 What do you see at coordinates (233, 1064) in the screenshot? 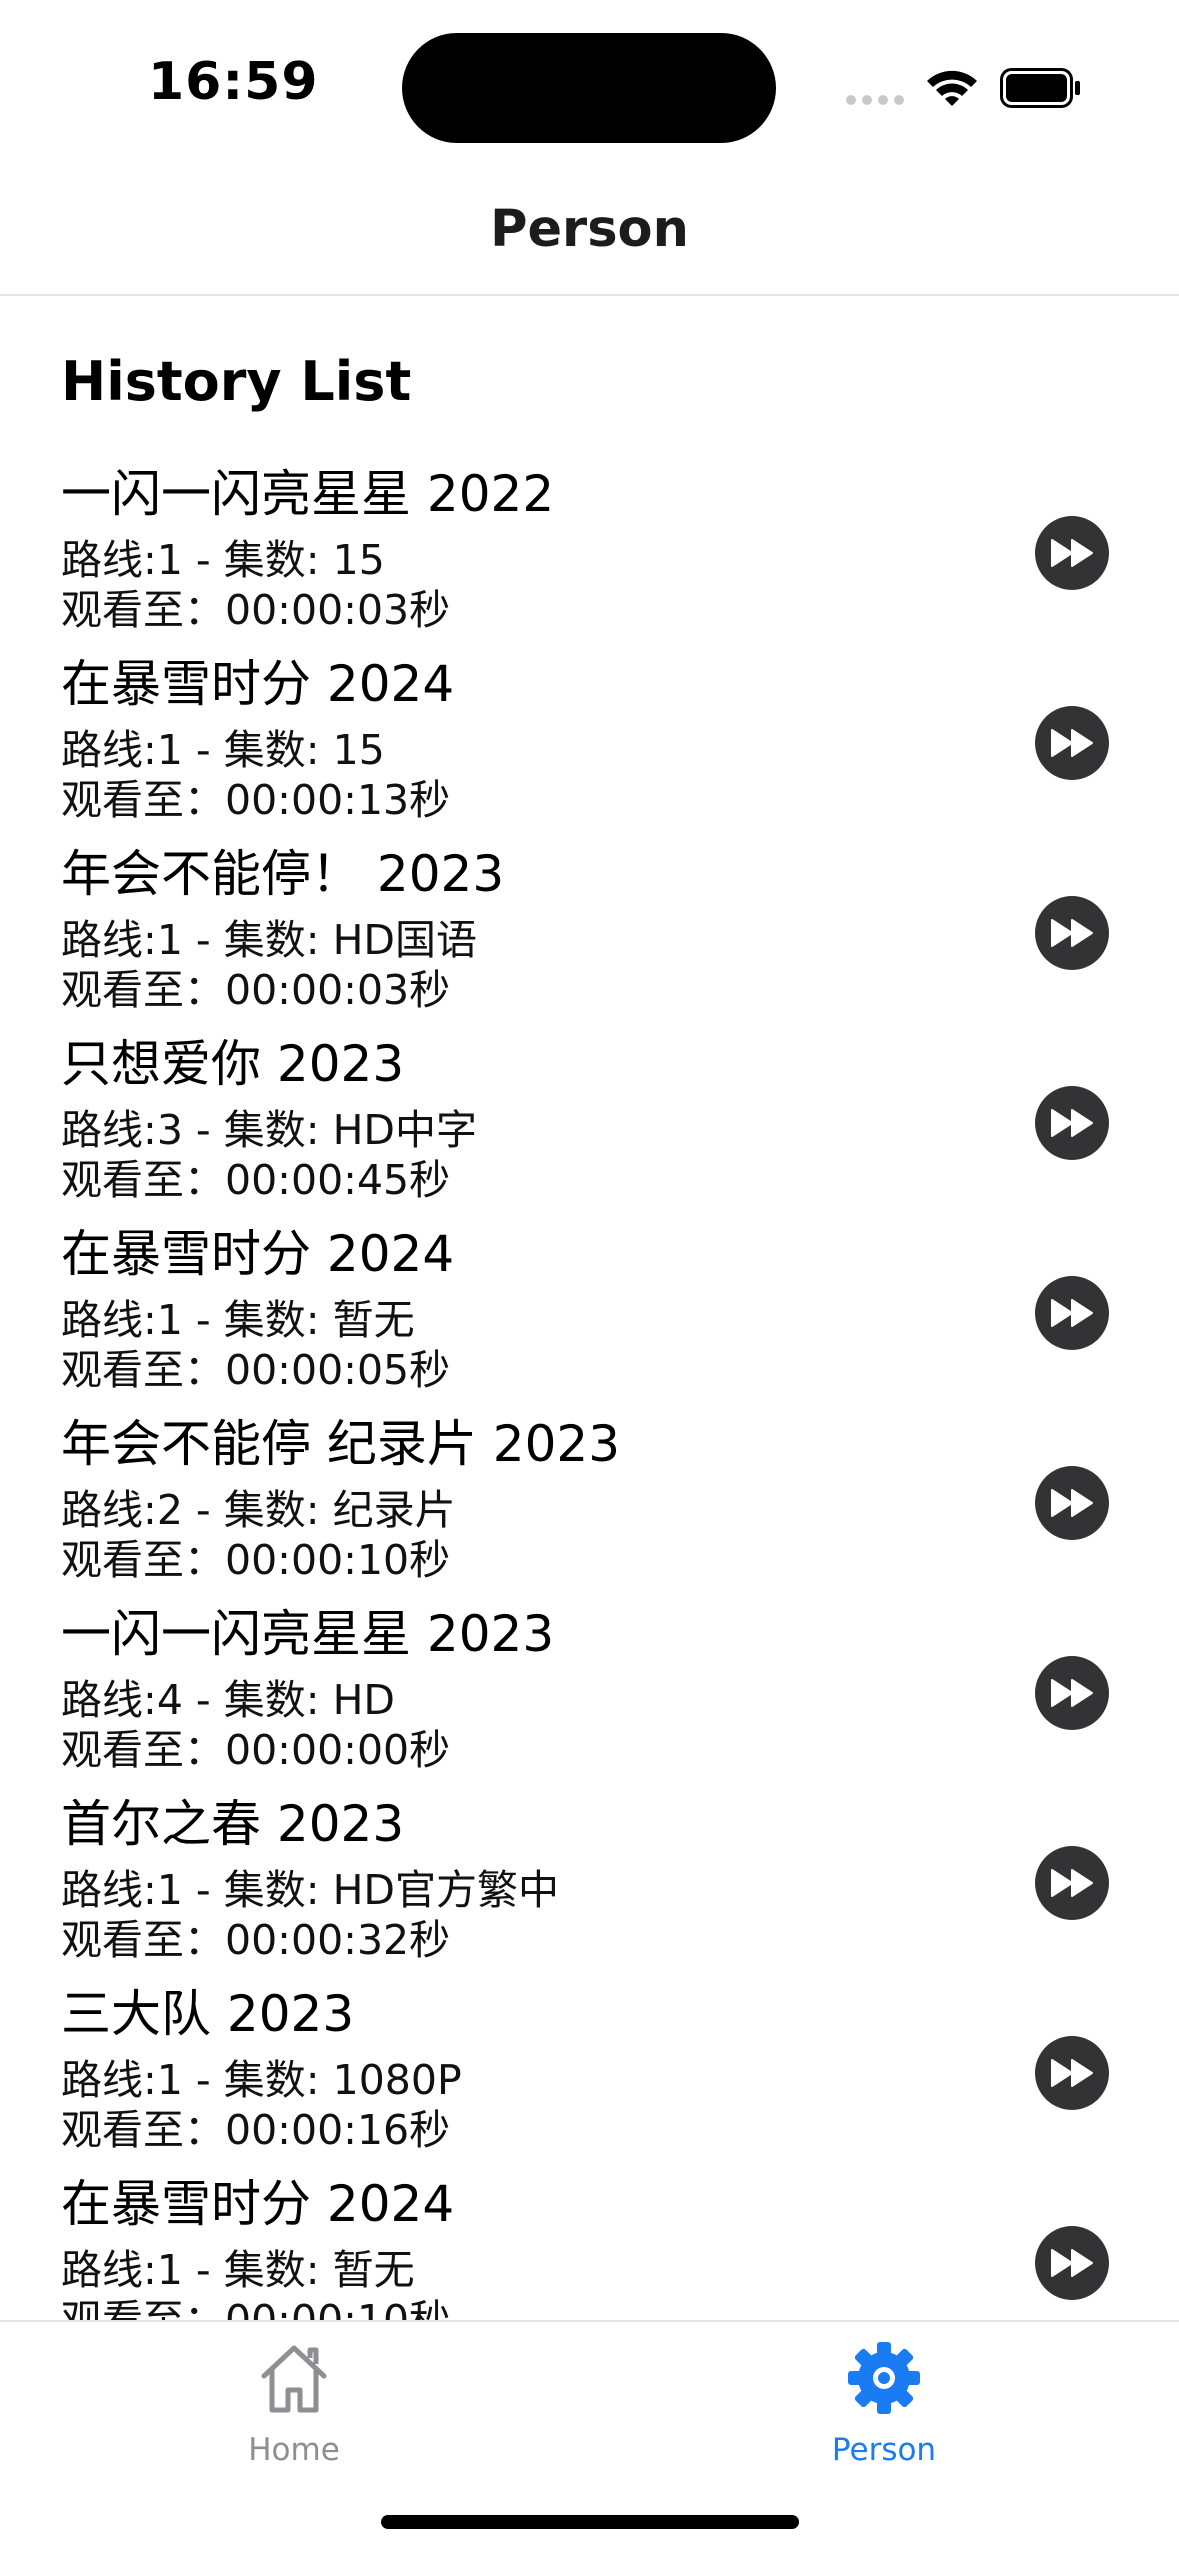
I see `history-item-title: 只想爱你 2023` at bounding box center [233, 1064].